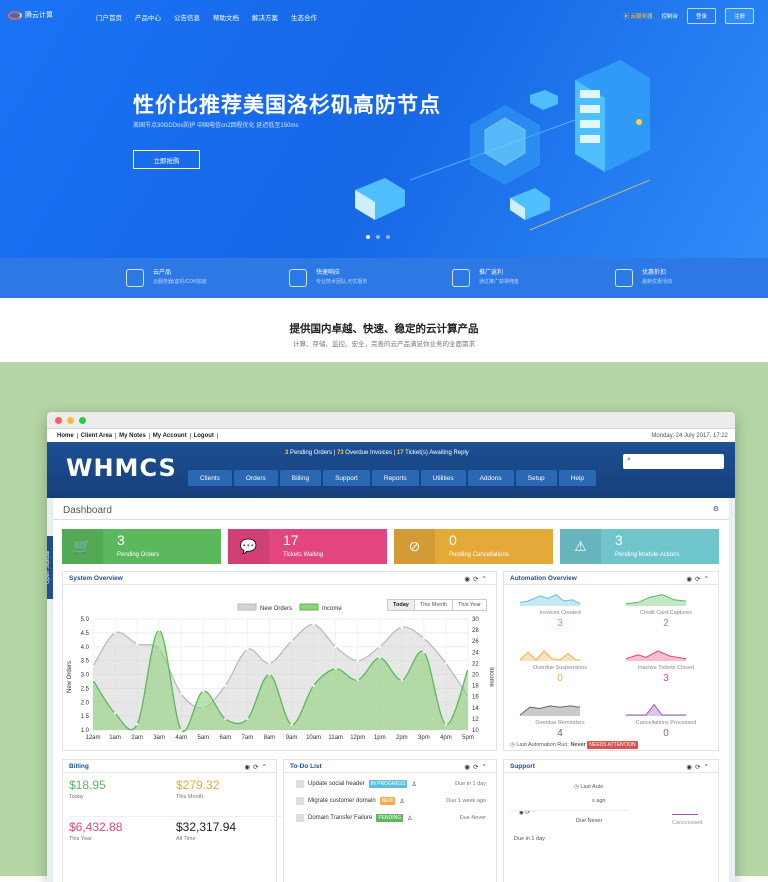  What do you see at coordinates (340, 453) in the screenshot?
I see `overdue-invoices-count: 73` at bounding box center [340, 453].